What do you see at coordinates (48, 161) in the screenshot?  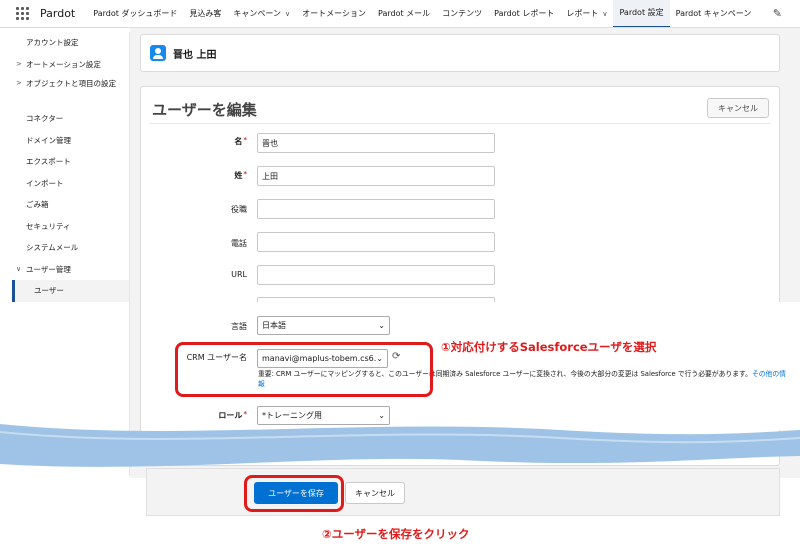 I see `sidebar-item-label: エクスポート` at bounding box center [48, 161].